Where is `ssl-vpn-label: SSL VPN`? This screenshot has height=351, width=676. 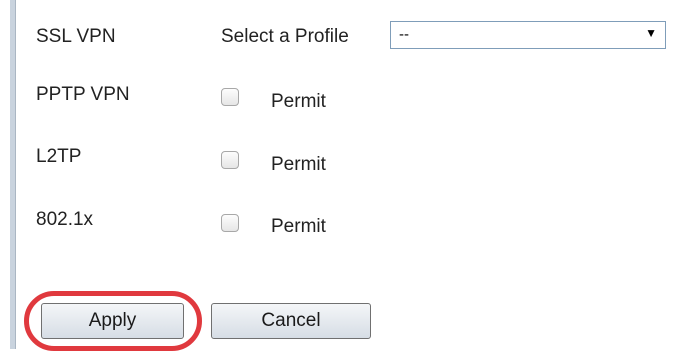
ssl-vpn-label: SSL VPN is located at coordinates (76, 36).